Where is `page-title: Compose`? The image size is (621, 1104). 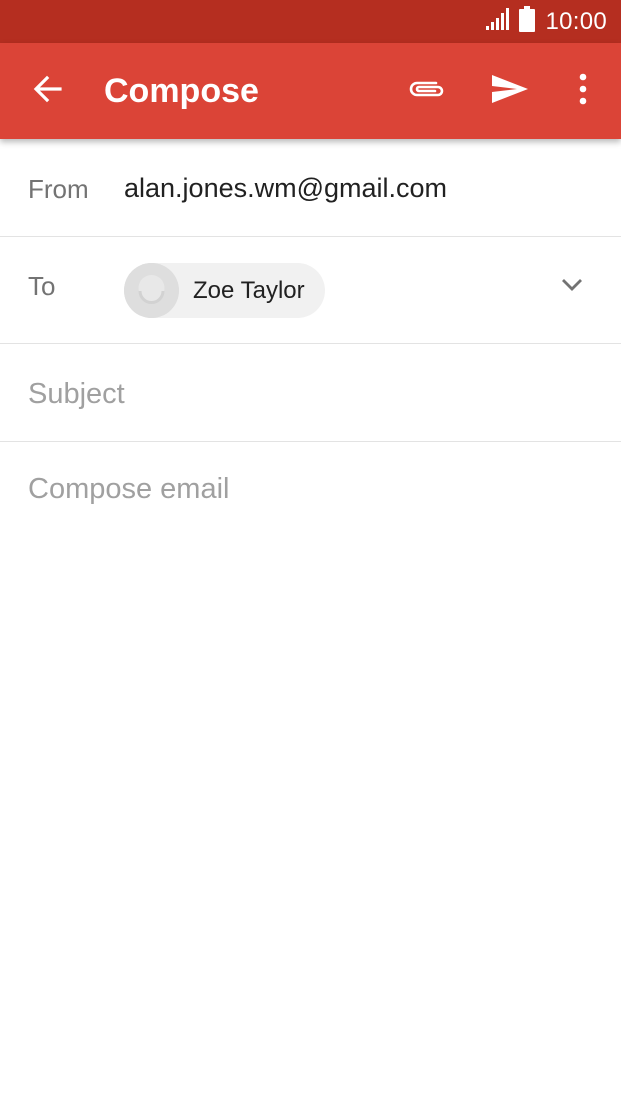 page-title: Compose is located at coordinates (181, 91).